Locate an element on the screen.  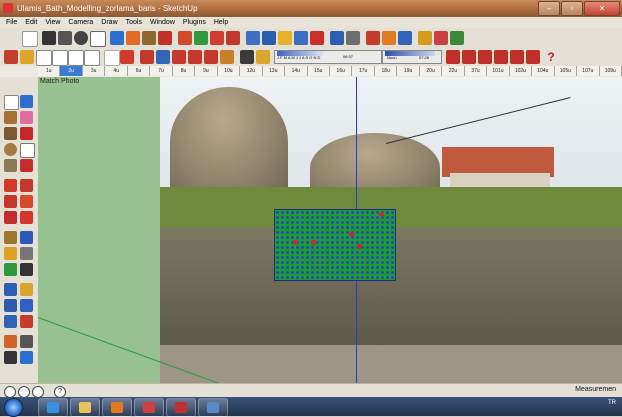
sandbox-from-scratch-icon is located at coordinates (469, 57).